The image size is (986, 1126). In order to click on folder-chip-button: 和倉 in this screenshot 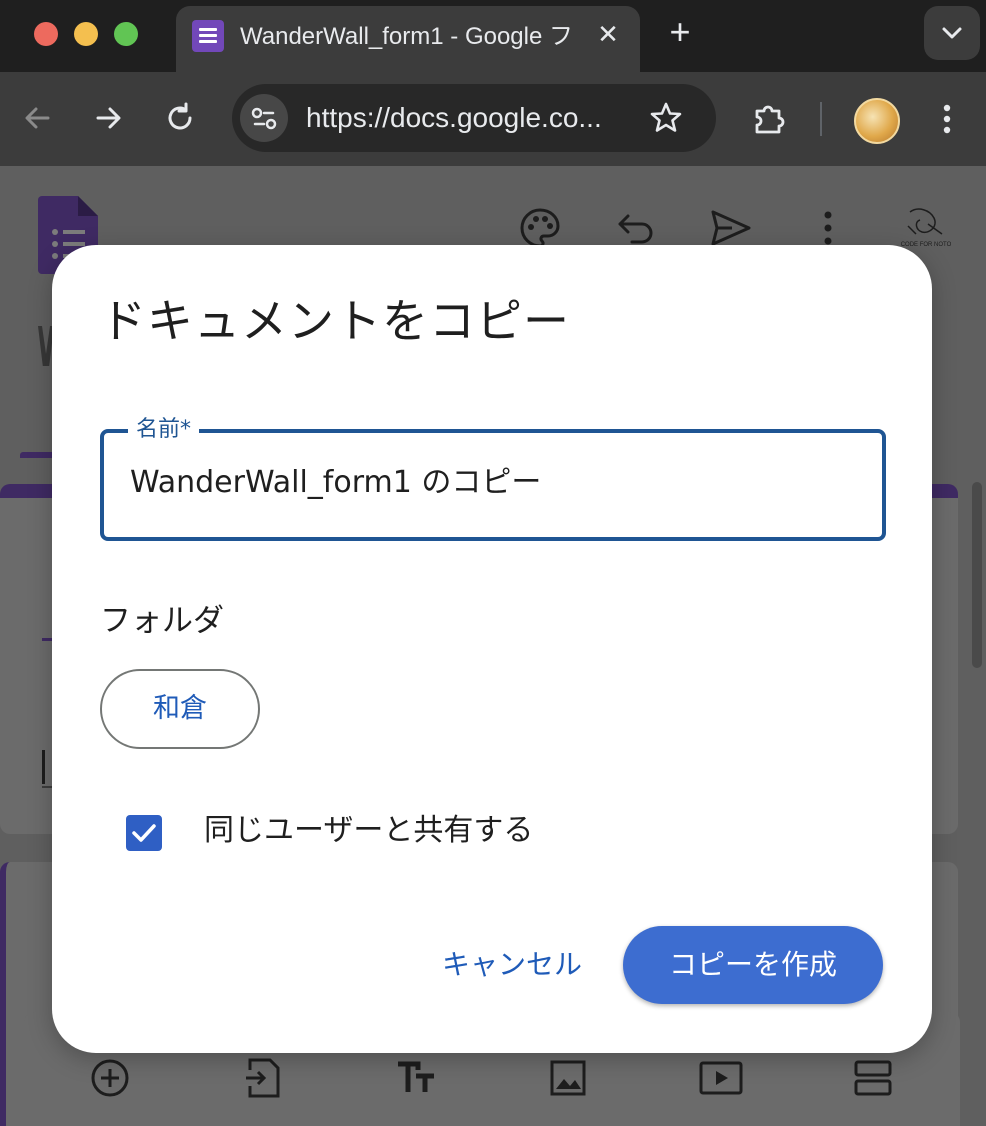, I will do `click(180, 709)`.